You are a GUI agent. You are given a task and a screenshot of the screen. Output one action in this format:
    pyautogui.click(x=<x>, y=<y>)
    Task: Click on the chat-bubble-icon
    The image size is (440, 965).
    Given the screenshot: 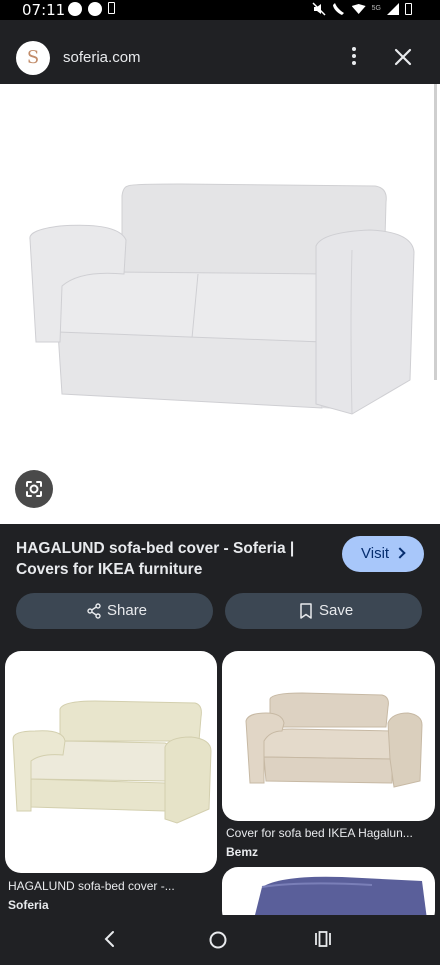 What is the action you would take?
    pyautogui.click(x=95, y=9)
    